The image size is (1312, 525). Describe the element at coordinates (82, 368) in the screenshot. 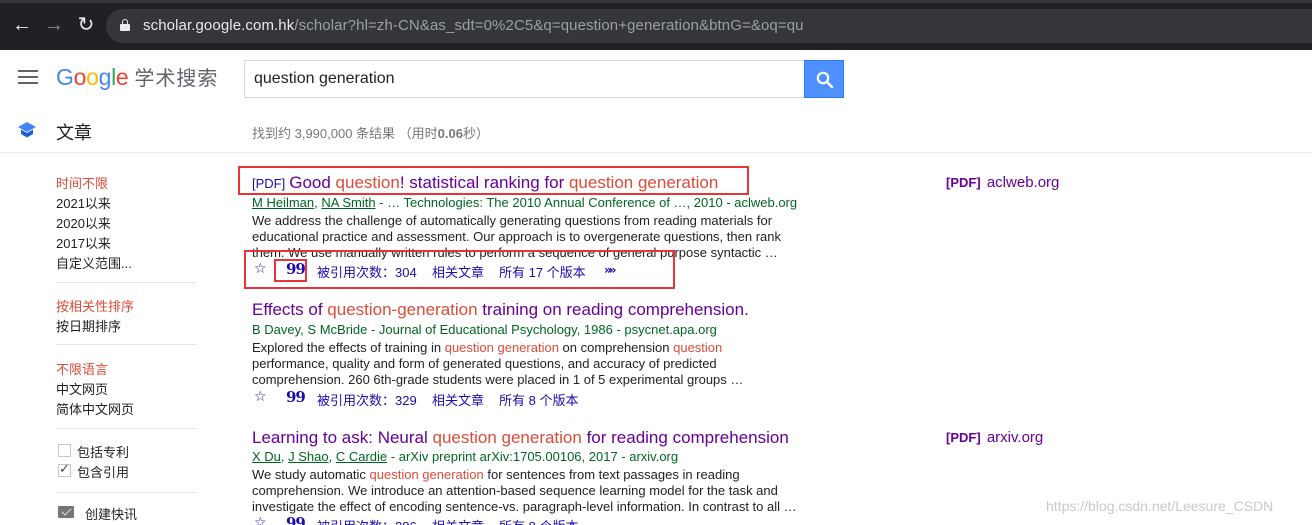

I see `lang-any: 不限语言` at that location.